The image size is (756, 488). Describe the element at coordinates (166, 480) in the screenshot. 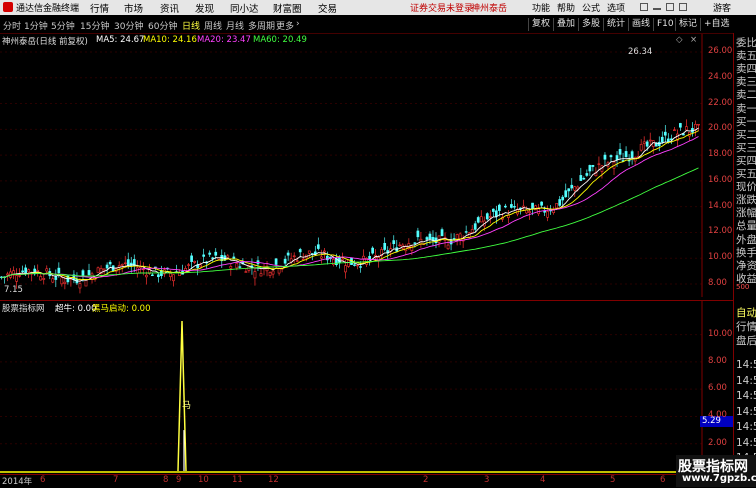

I see `month-label: 8` at that location.